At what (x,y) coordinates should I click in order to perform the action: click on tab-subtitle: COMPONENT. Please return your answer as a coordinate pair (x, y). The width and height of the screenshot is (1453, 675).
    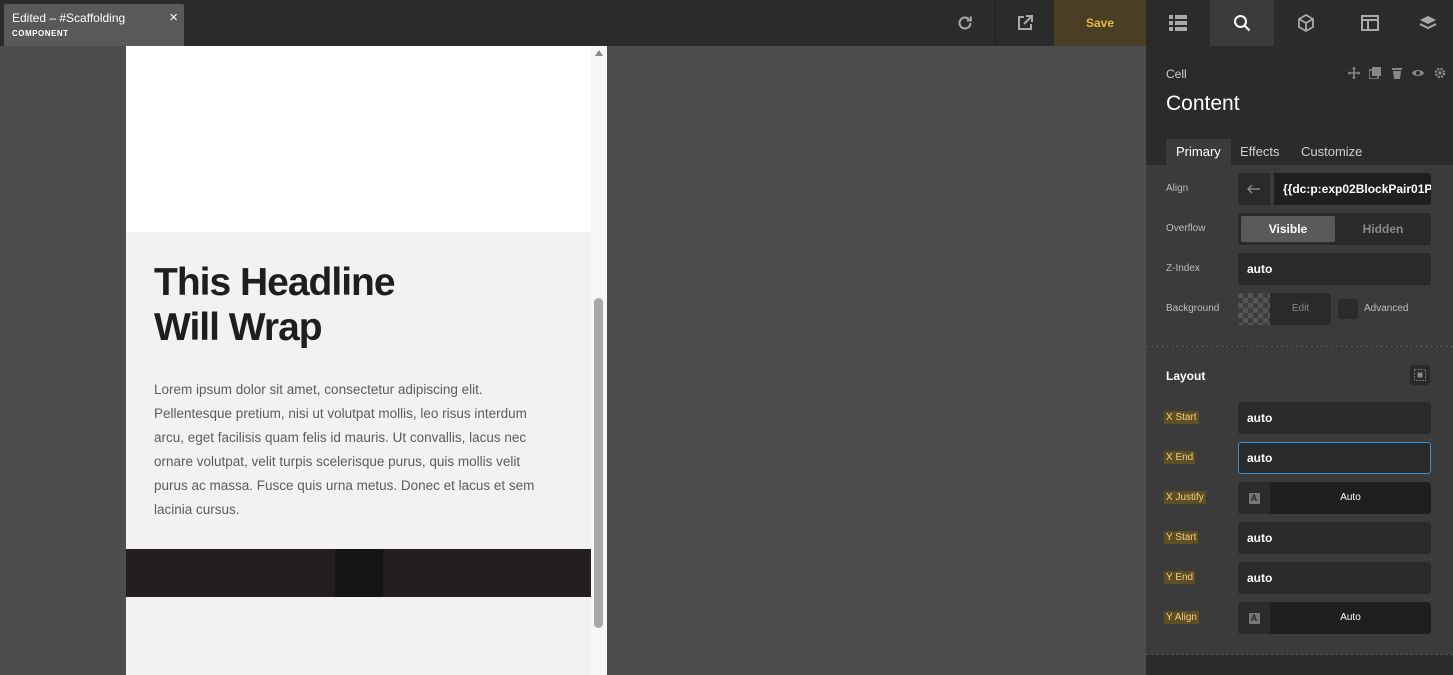
    Looking at the image, I should click on (40, 33).